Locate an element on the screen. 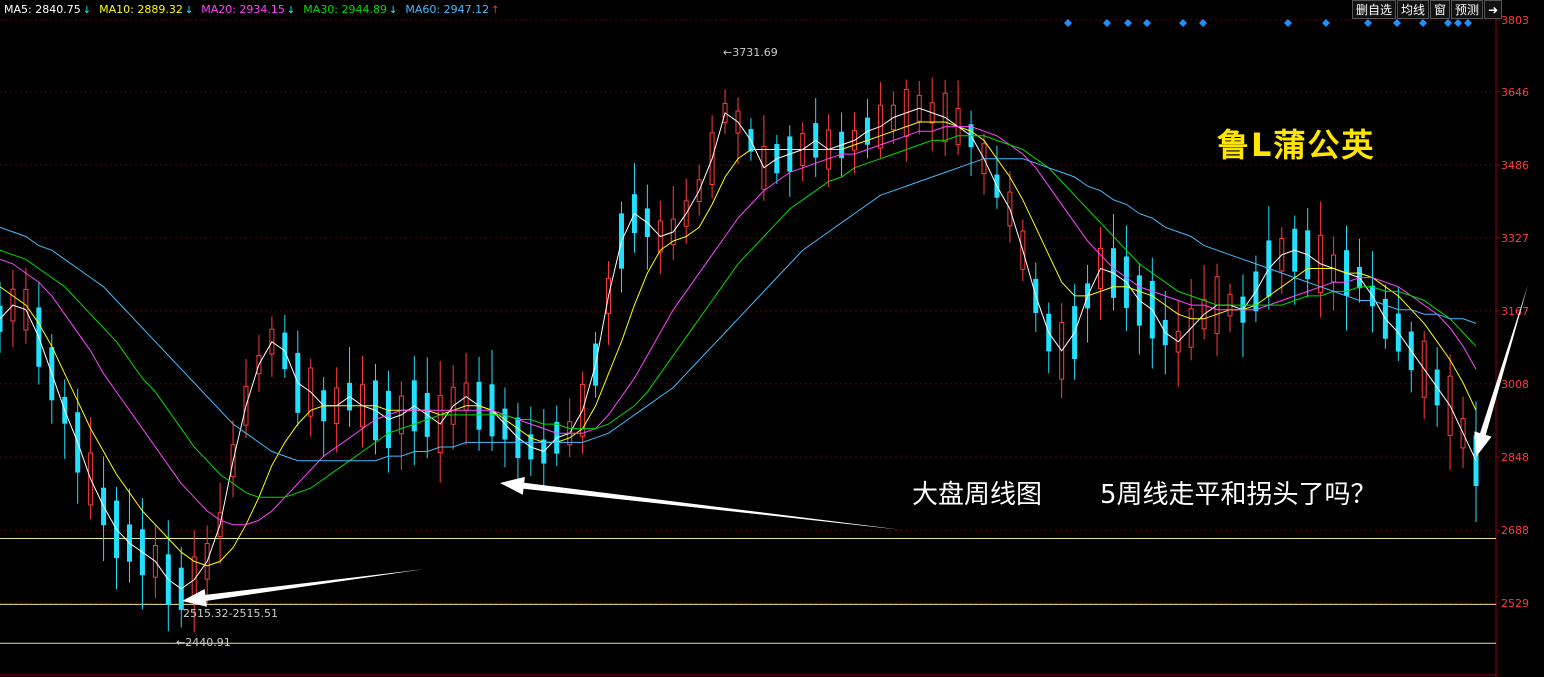  tick-label: 3008 is located at coordinates (1515, 384).